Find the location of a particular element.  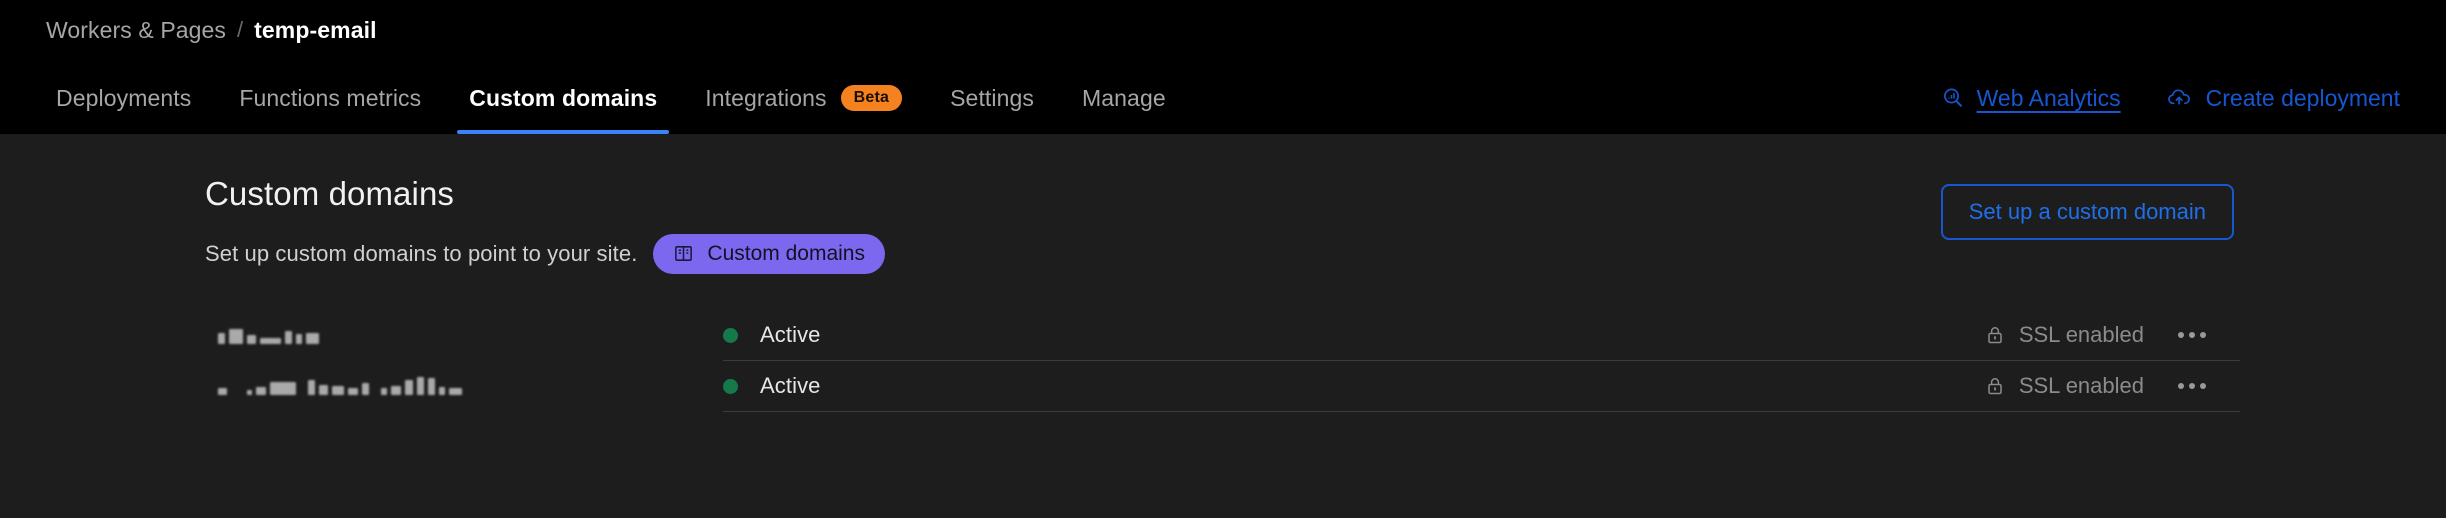

tab-label: Settings is located at coordinates (992, 97).